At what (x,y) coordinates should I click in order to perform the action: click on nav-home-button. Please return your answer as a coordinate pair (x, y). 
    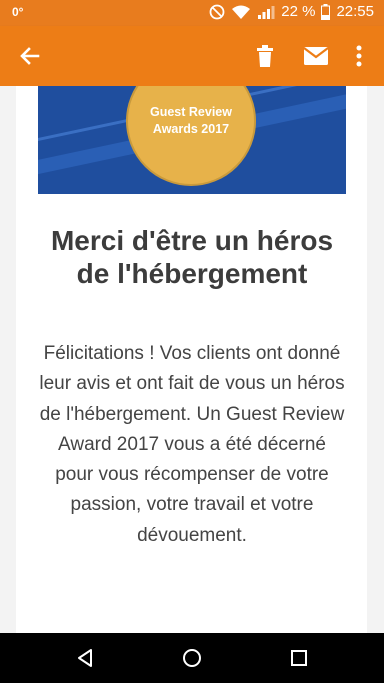
    Looking at the image, I should click on (192, 658).